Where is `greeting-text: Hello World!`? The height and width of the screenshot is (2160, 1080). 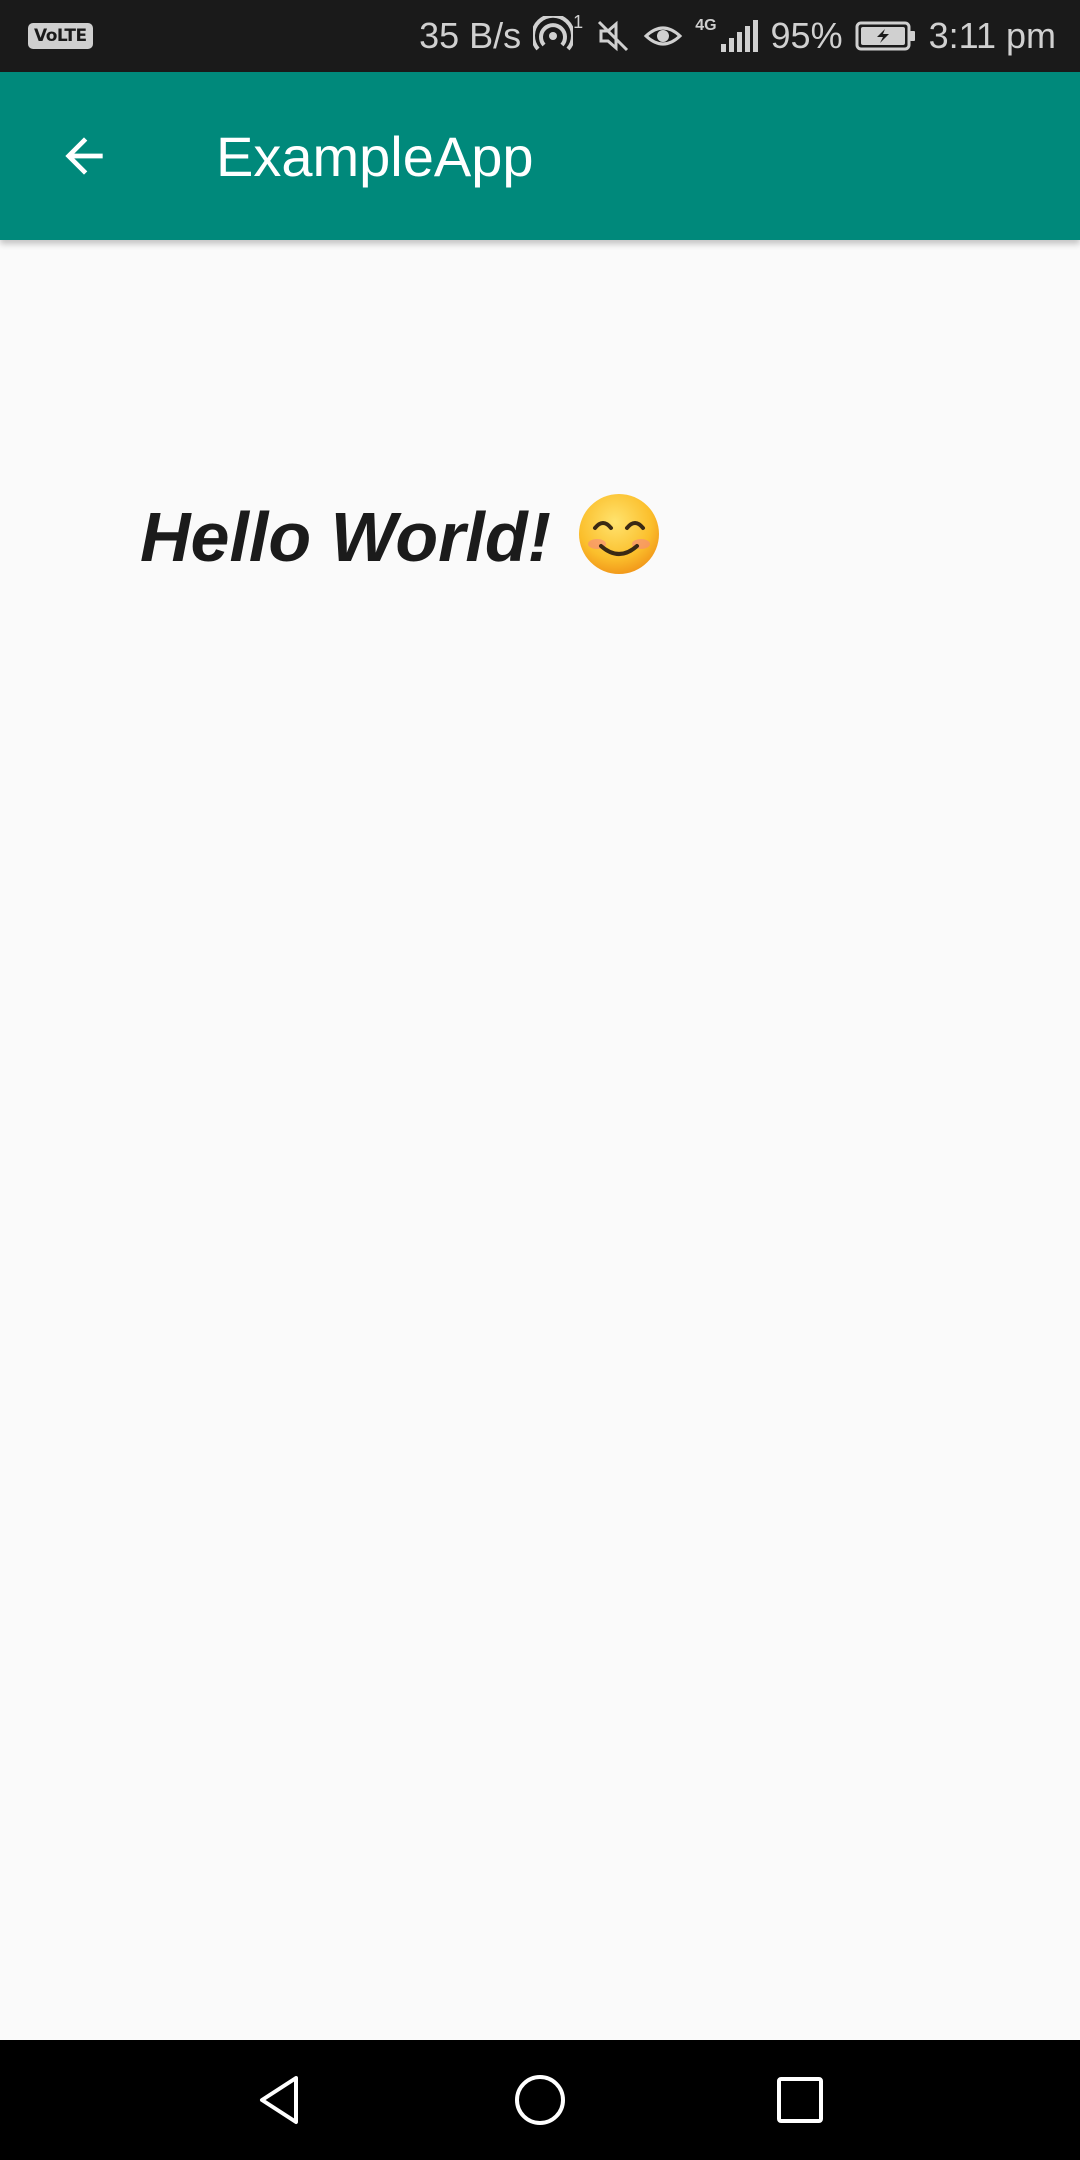
greeting-text: Hello World! is located at coordinates (345, 536).